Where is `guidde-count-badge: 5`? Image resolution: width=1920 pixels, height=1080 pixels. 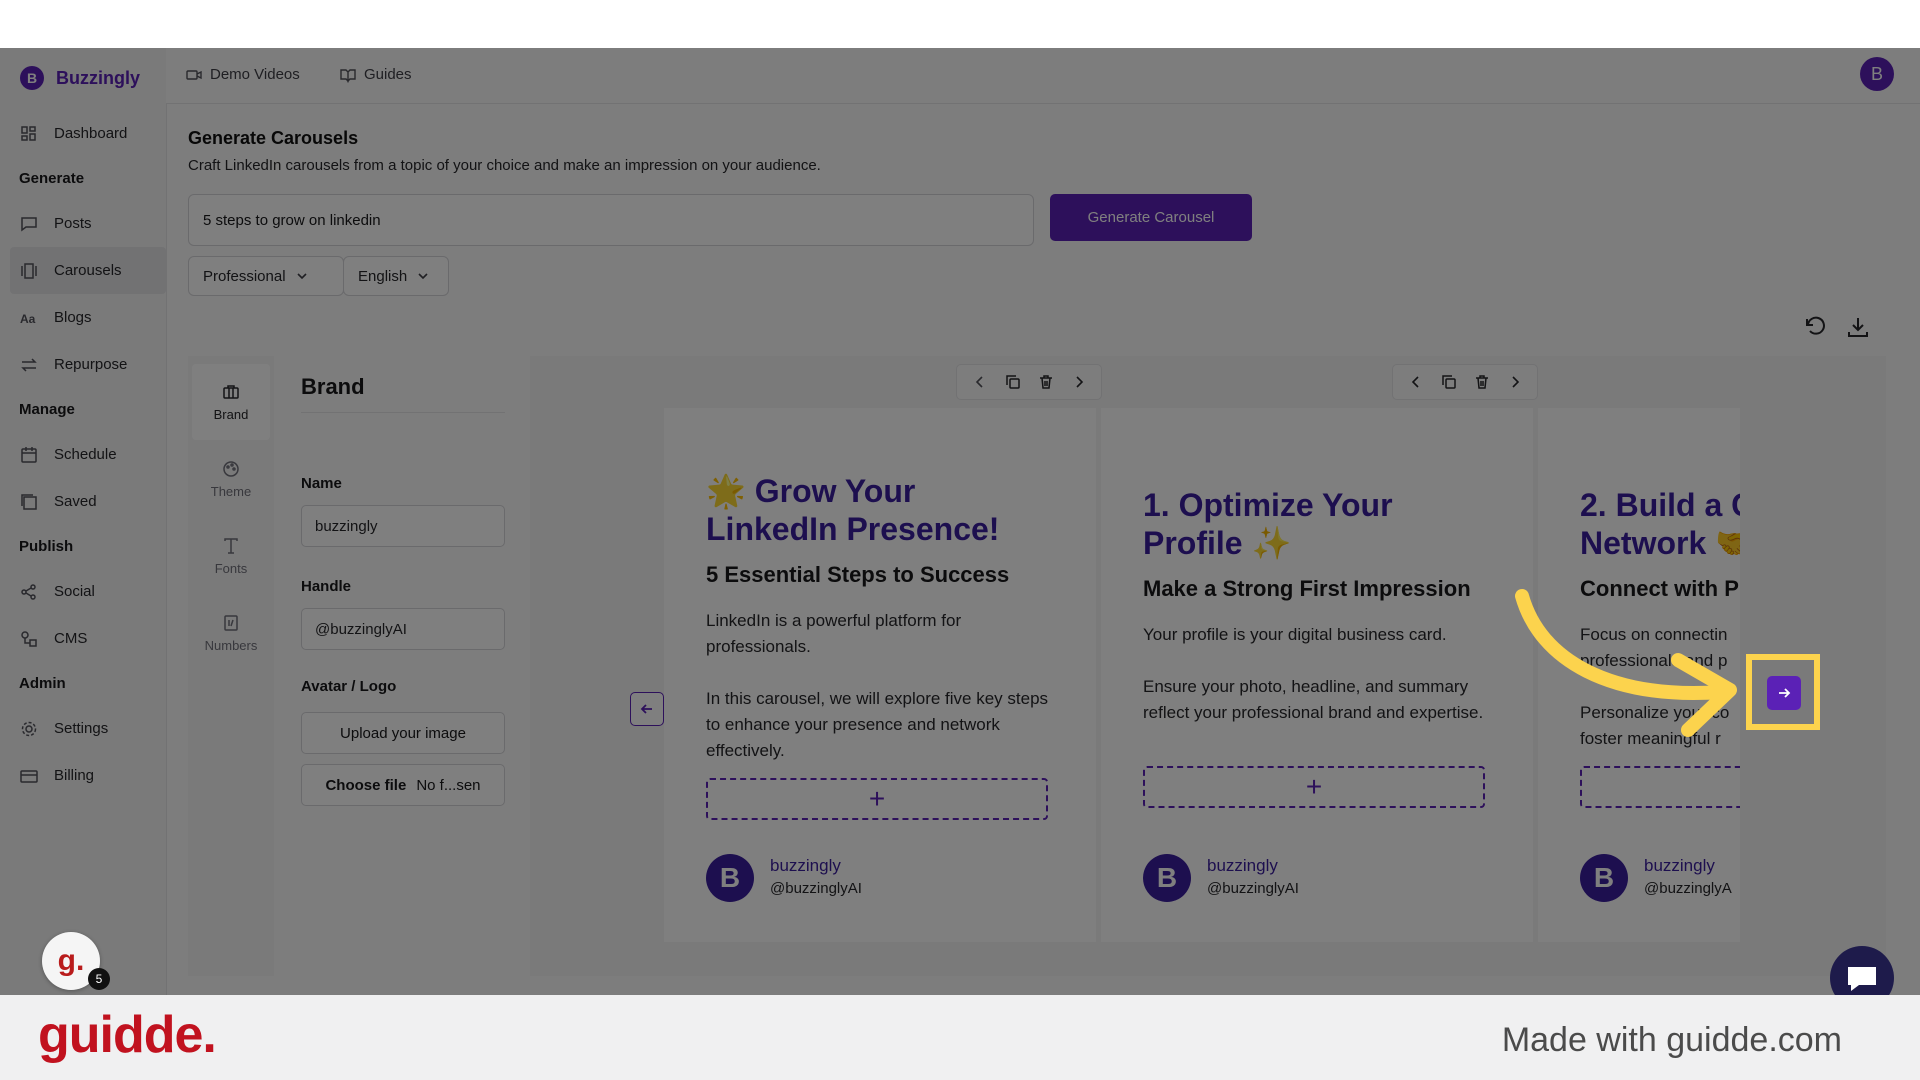 guidde-count-badge: 5 is located at coordinates (99, 979).